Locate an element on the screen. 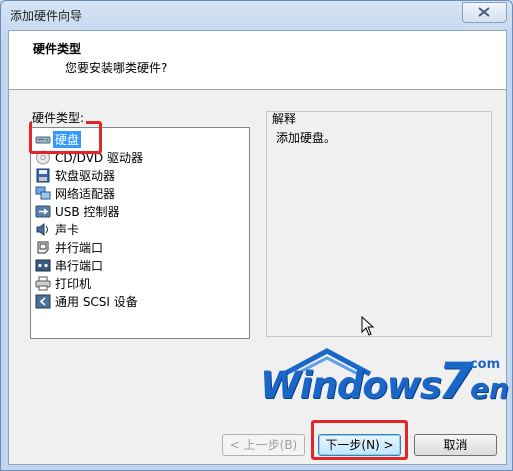  list-item-label: 软盘驱动器 is located at coordinates (85, 176).